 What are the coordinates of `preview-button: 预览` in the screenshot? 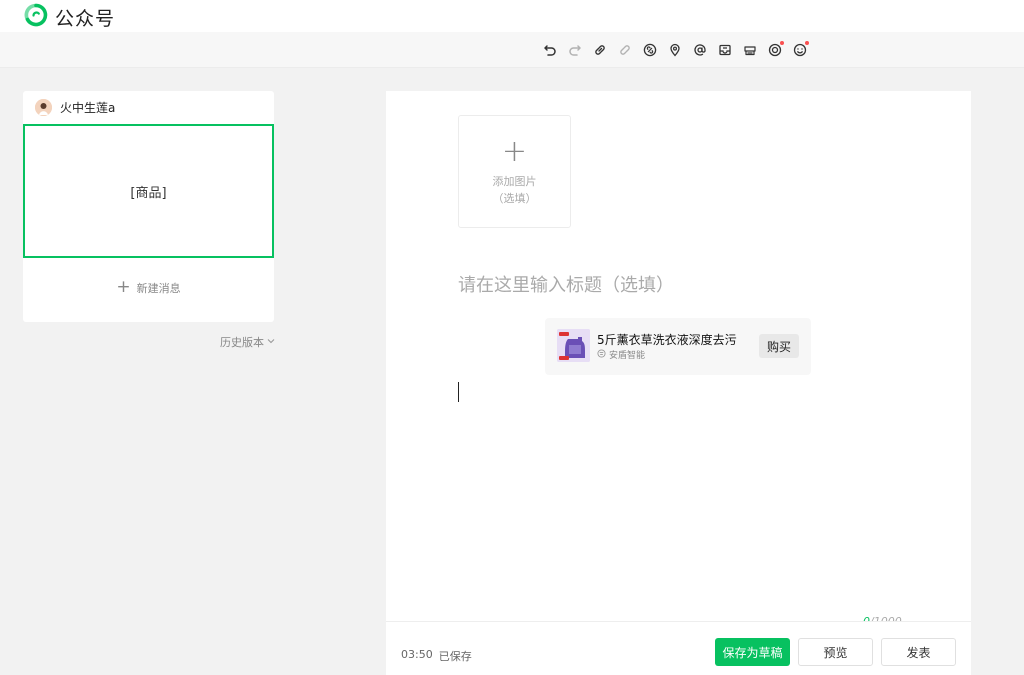 It's located at (835, 652).